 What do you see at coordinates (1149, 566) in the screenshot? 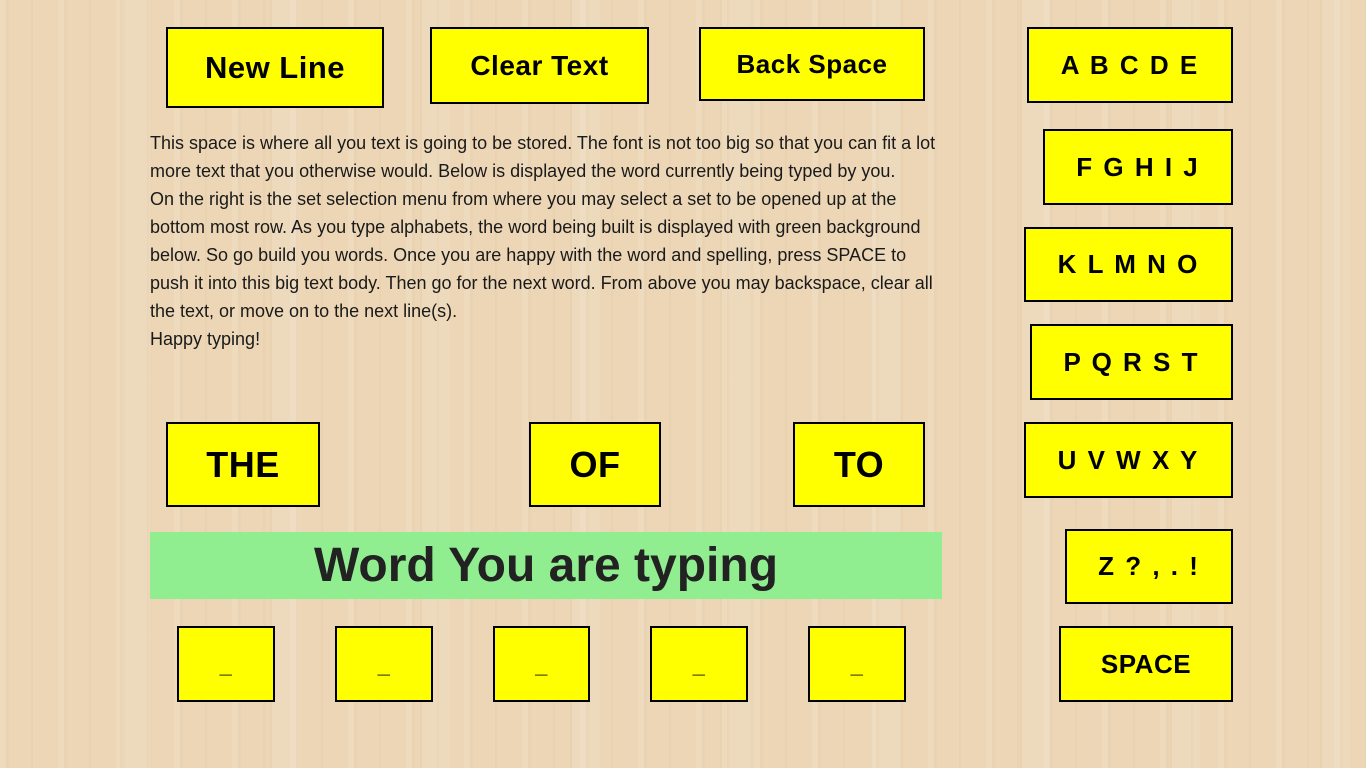
I see `set-button-punctuation: Z ? , . !` at bounding box center [1149, 566].